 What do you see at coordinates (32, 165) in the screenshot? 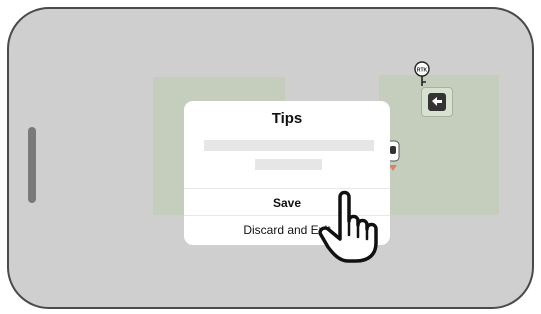
I see `side-button` at bounding box center [32, 165].